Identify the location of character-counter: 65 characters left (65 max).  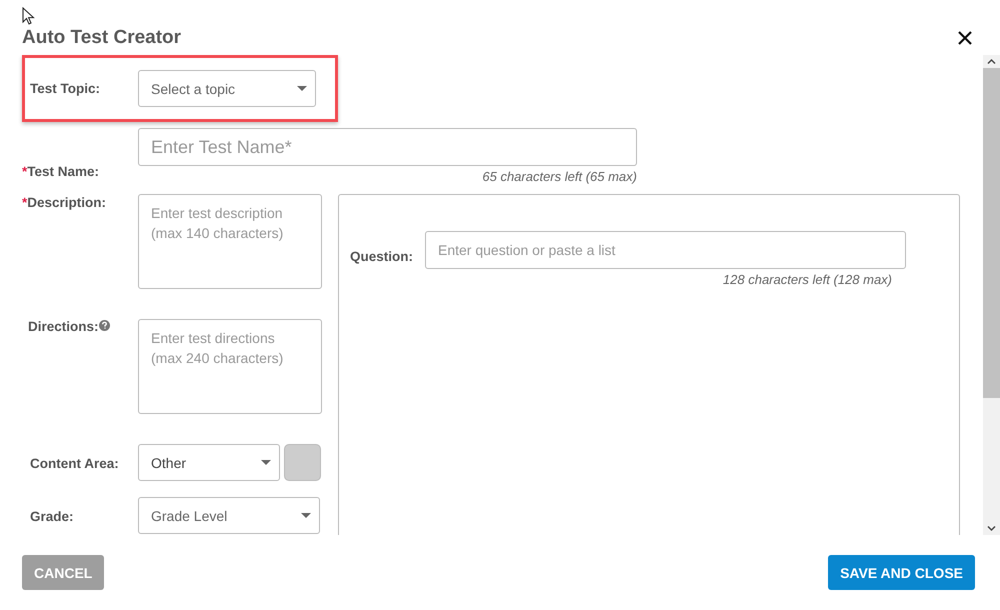
(559, 176).